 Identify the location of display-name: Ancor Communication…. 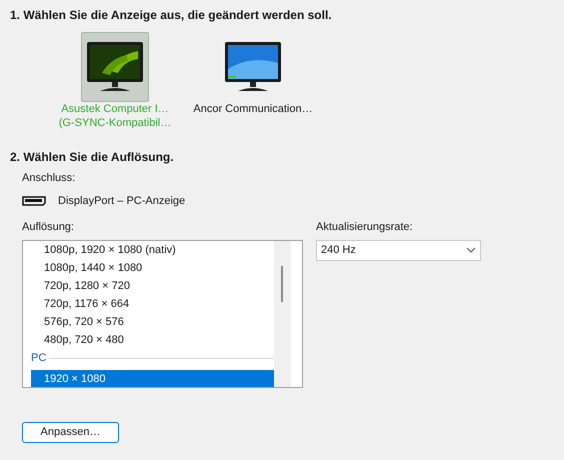
(253, 109).